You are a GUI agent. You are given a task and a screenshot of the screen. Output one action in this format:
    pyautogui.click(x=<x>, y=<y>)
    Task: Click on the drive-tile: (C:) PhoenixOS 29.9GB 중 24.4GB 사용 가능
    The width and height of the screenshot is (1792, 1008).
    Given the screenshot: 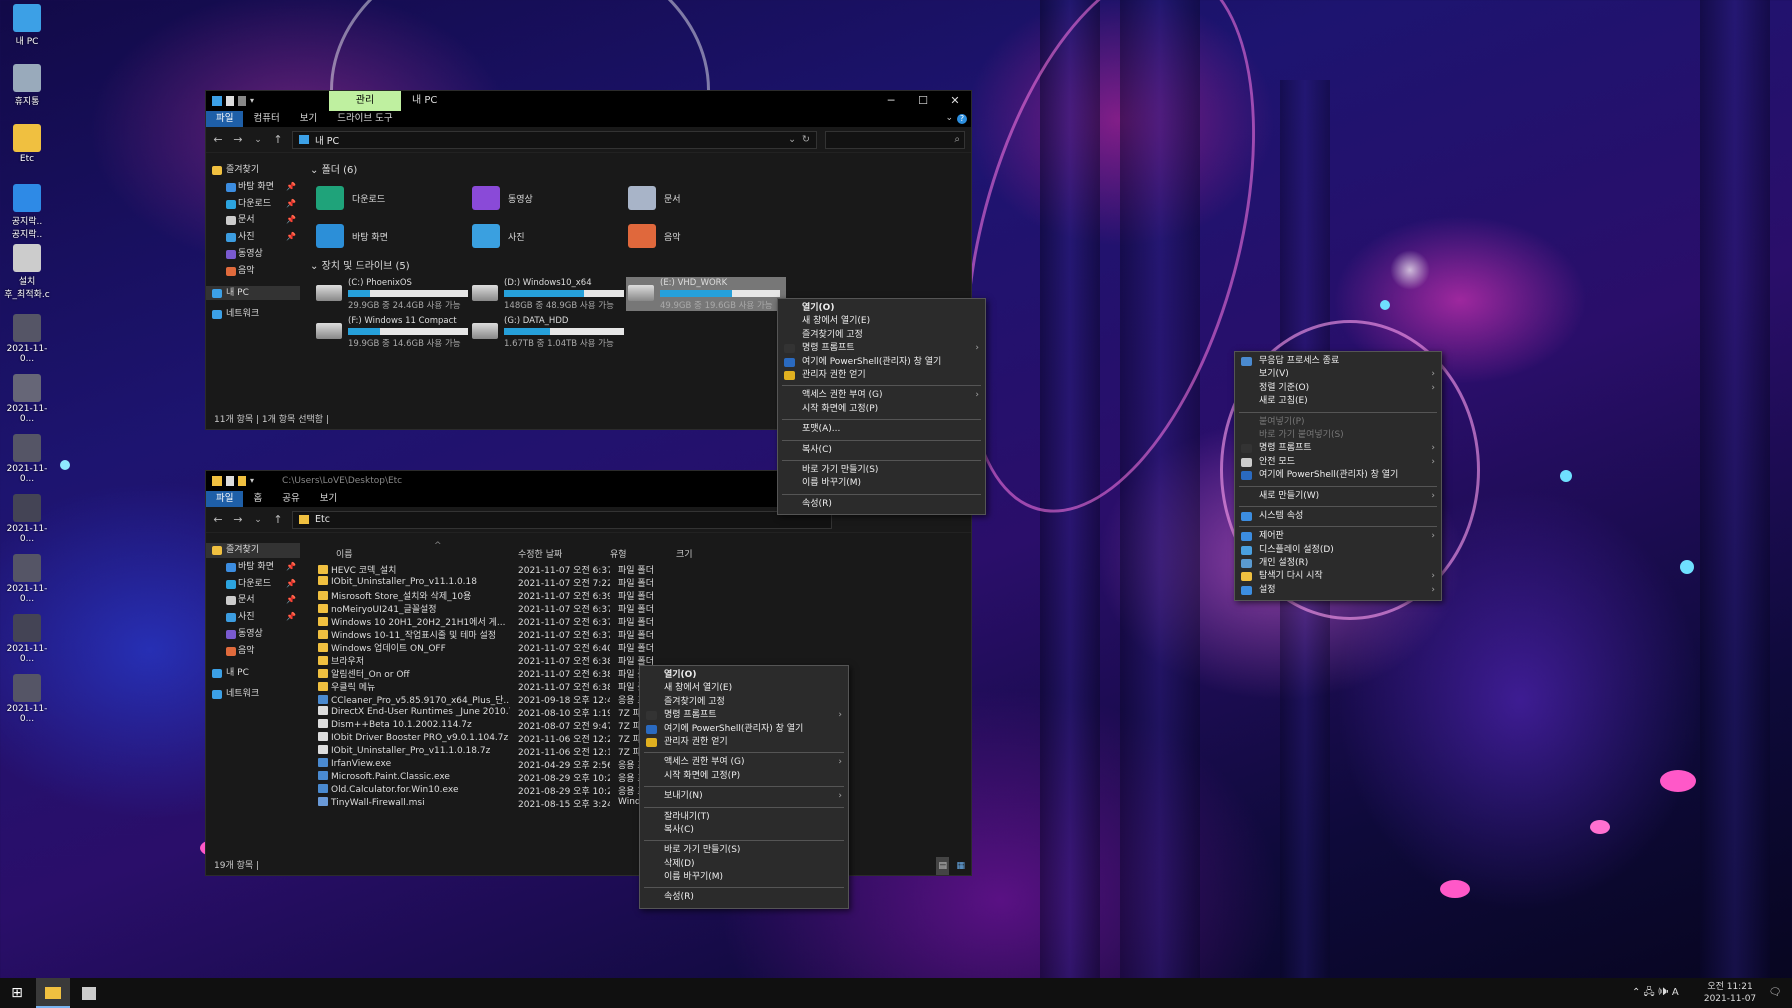 What is the action you would take?
    pyautogui.click(x=394, y=294)
    